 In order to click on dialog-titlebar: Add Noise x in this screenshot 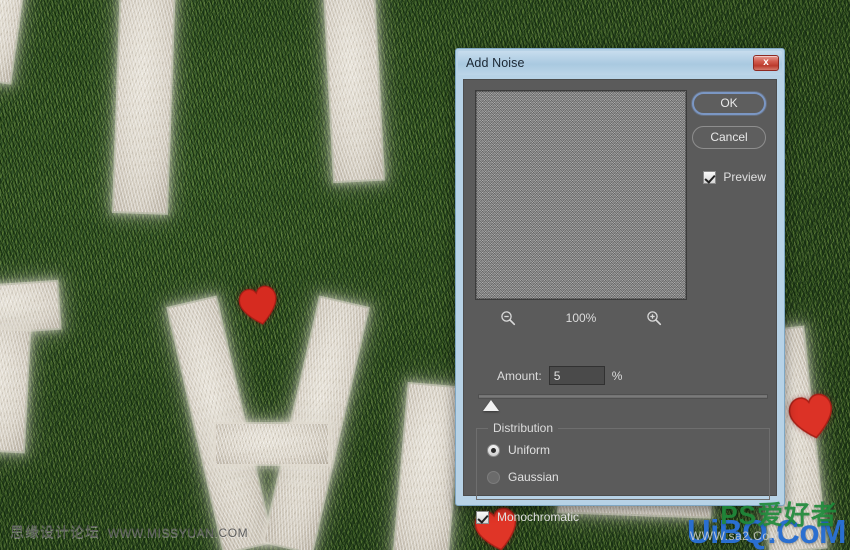, I will do `click(620, 63)`.